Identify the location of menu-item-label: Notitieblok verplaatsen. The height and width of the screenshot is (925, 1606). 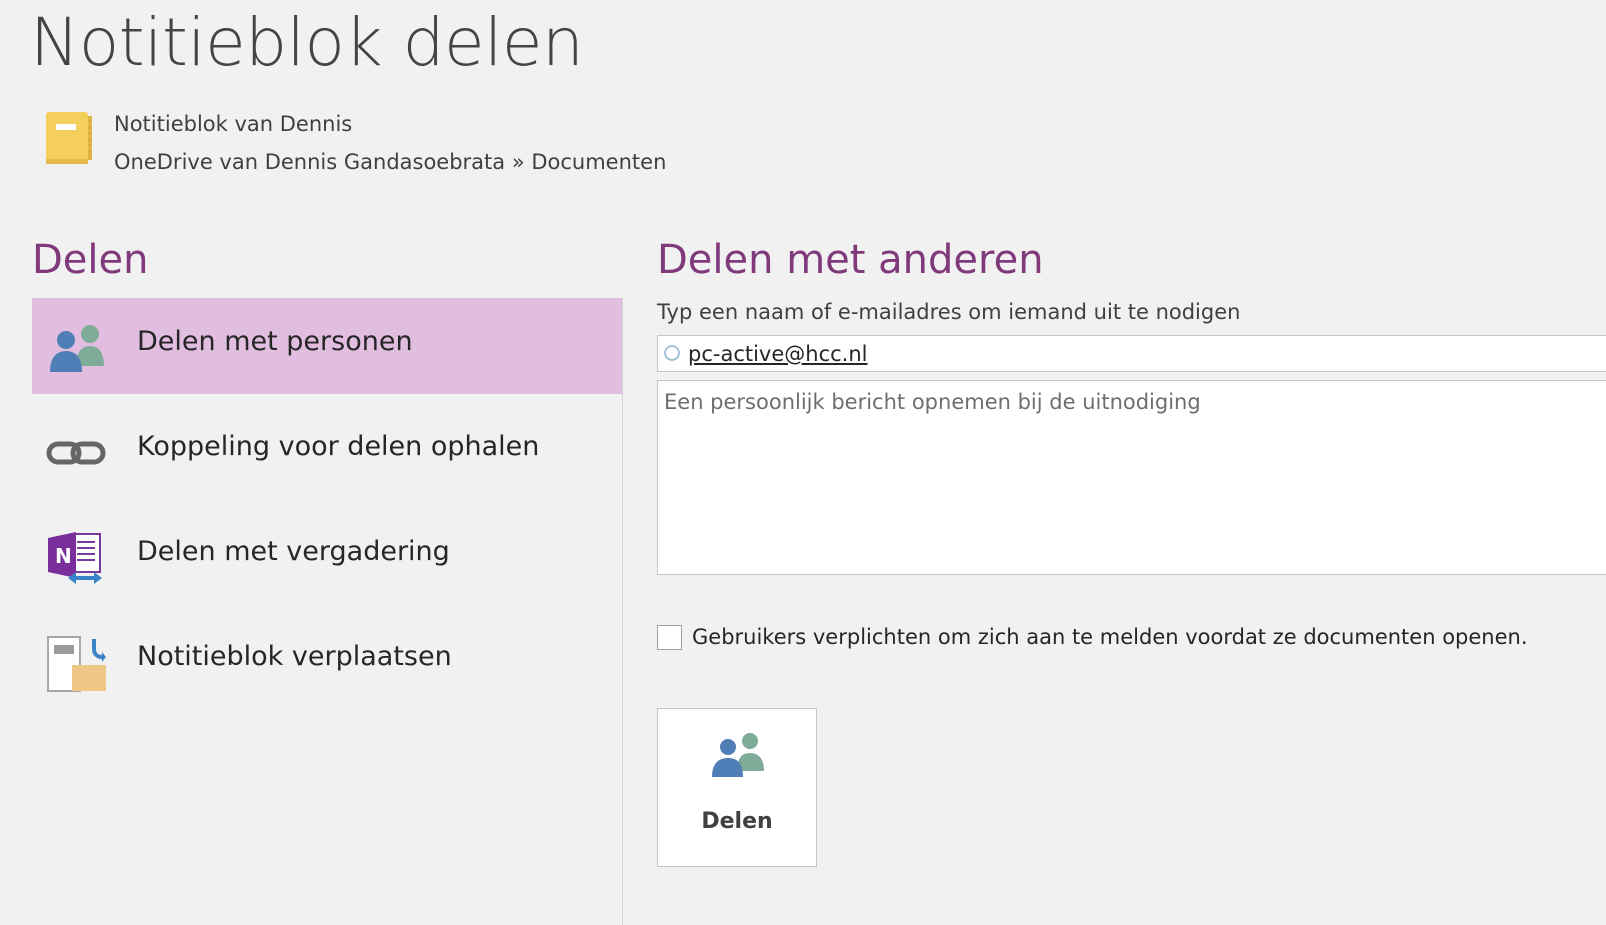
(294, 656).